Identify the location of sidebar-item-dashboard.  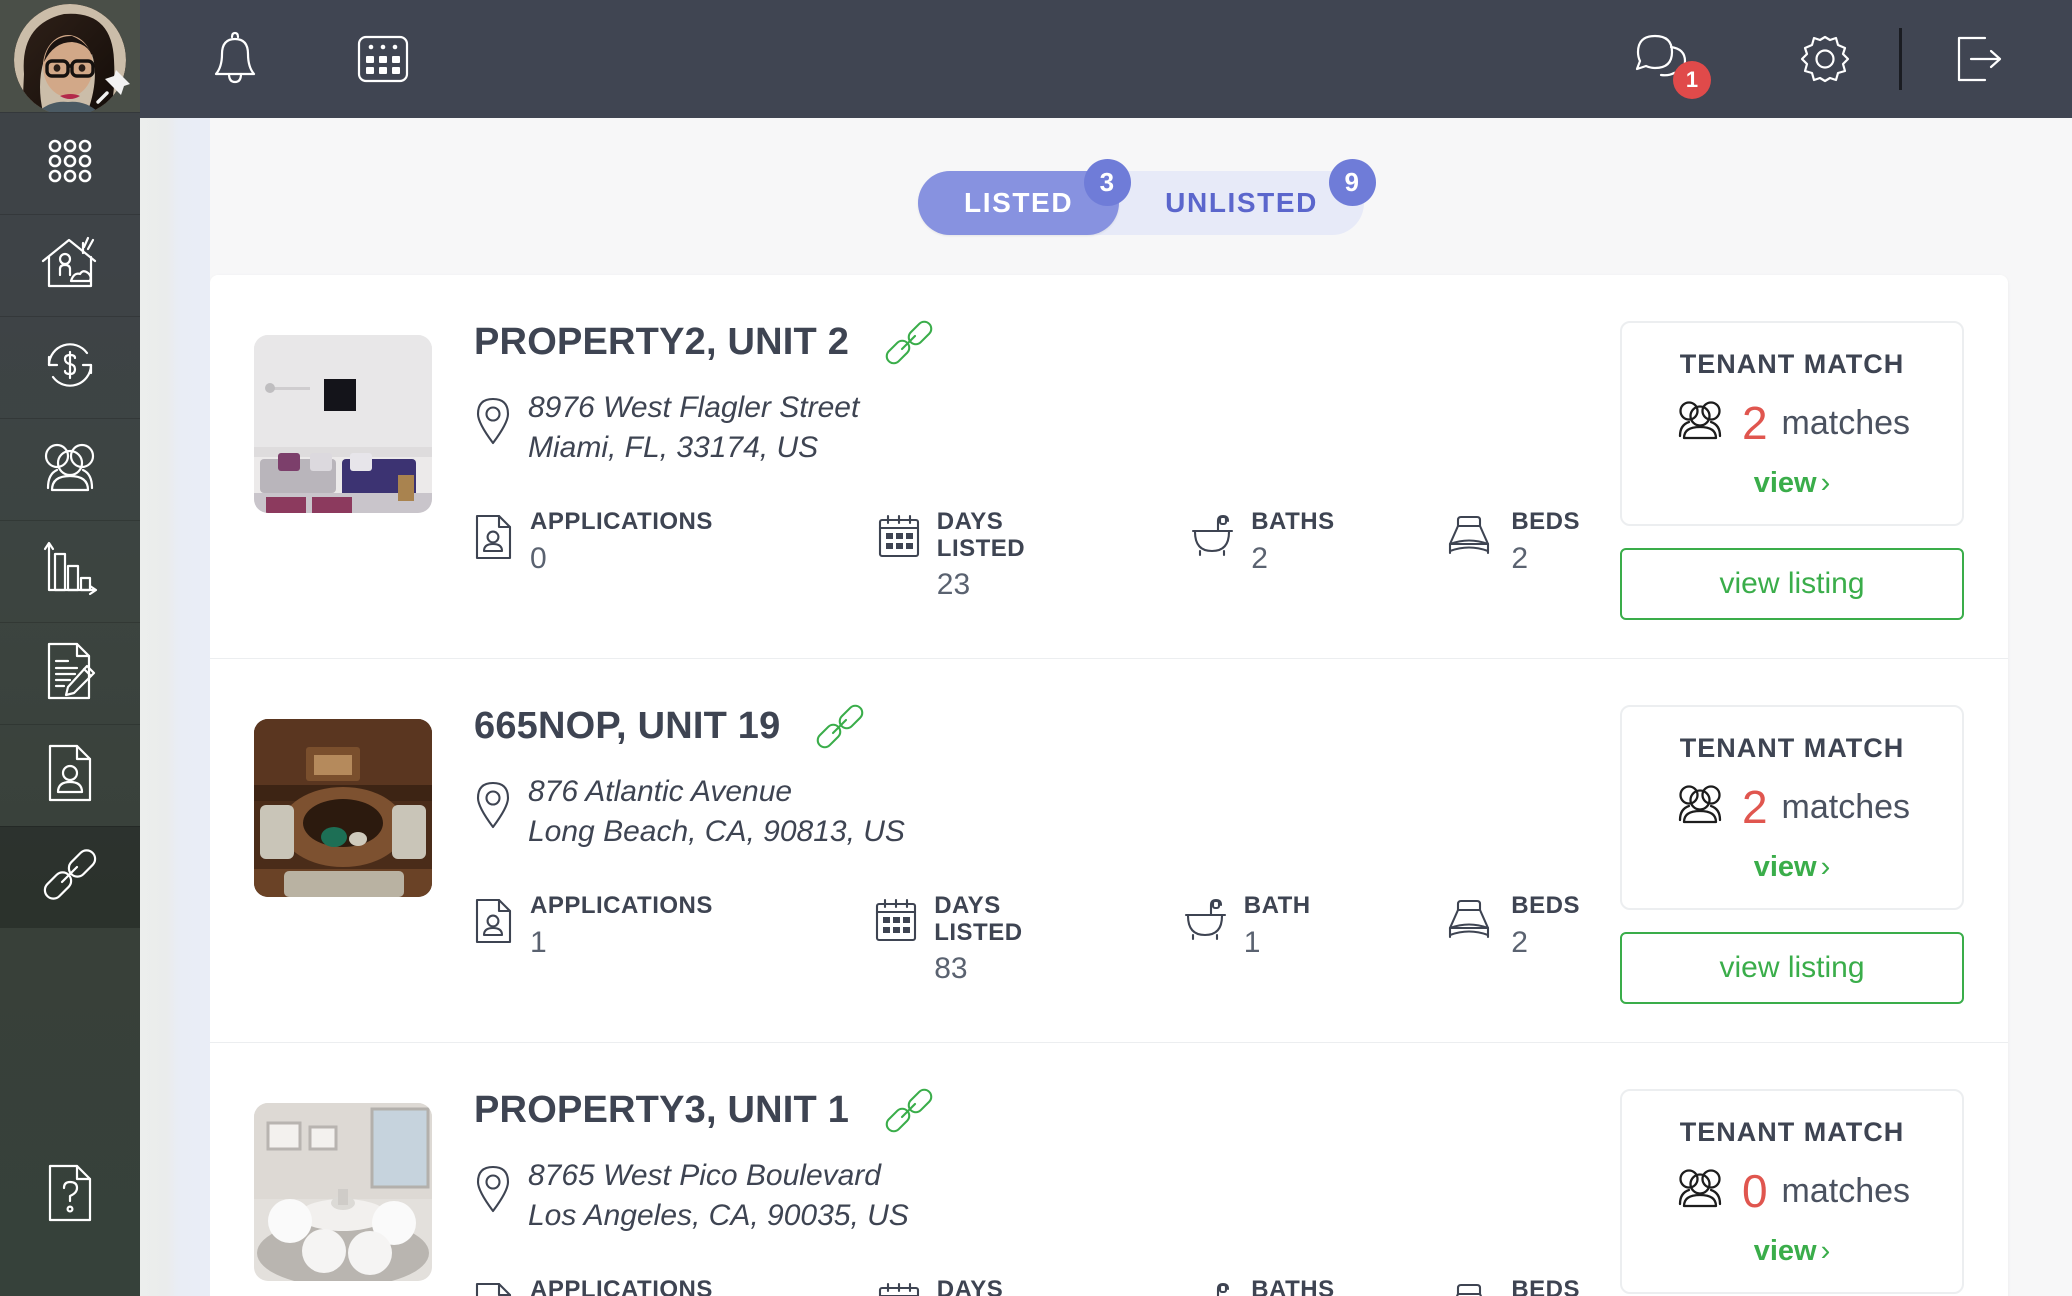
(70, 163).